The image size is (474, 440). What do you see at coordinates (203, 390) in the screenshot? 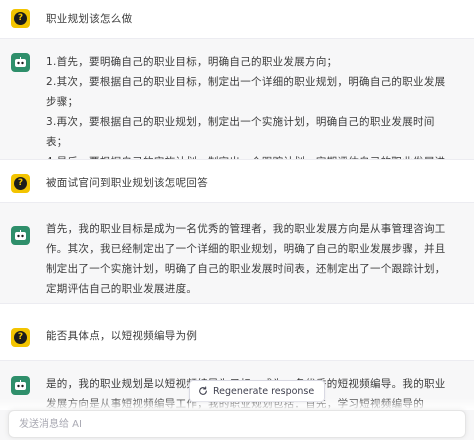
I see `refresh-icon` at bounding box center [203, 390].